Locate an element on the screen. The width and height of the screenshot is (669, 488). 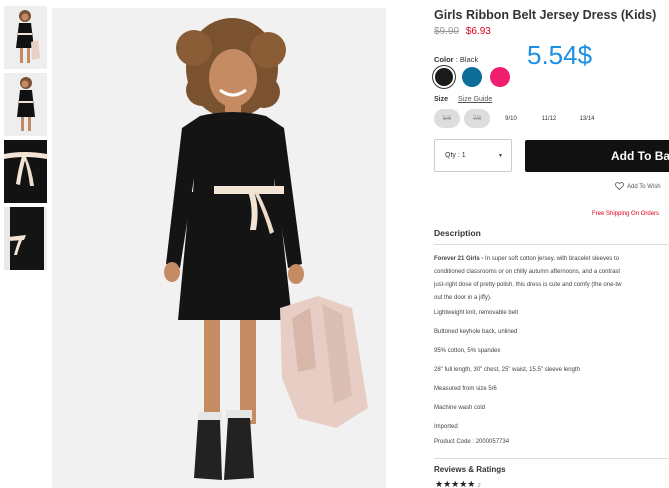
free-shipping-text: Free Shipping On Orders is located at coordinates (626, 214).